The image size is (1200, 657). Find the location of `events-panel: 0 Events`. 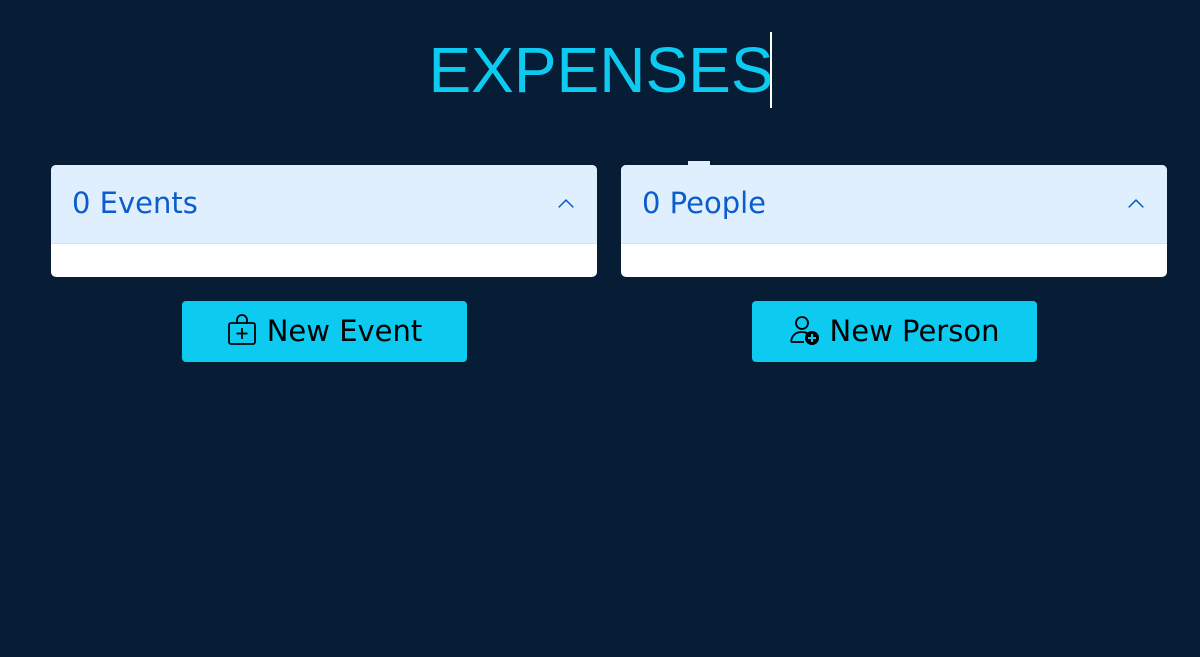

events-panel: 0 Events is located at coordinates (324, 221).